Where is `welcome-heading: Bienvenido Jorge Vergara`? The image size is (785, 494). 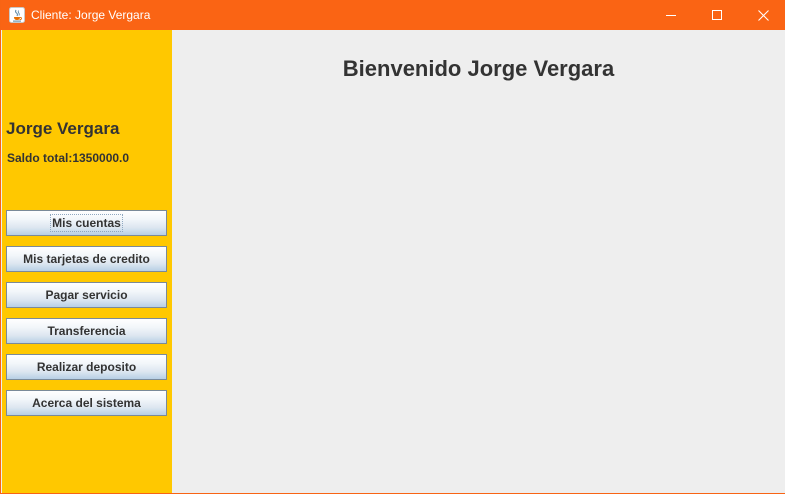 welcome-heading: Bienvenido Jorge Vergara is located at coordinates (478, 68).